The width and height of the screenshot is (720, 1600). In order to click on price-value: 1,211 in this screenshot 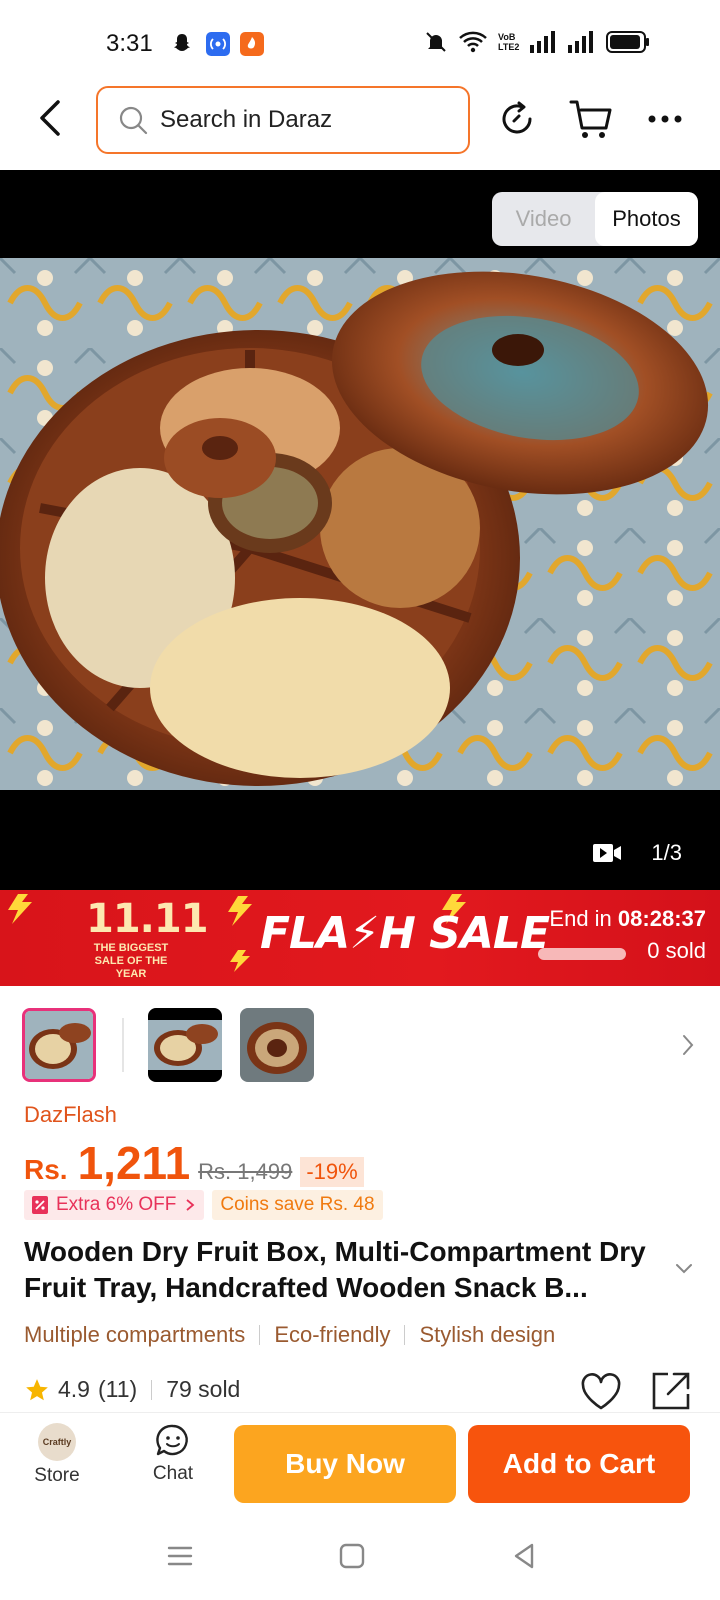, I will do `click(134, 1163)`.